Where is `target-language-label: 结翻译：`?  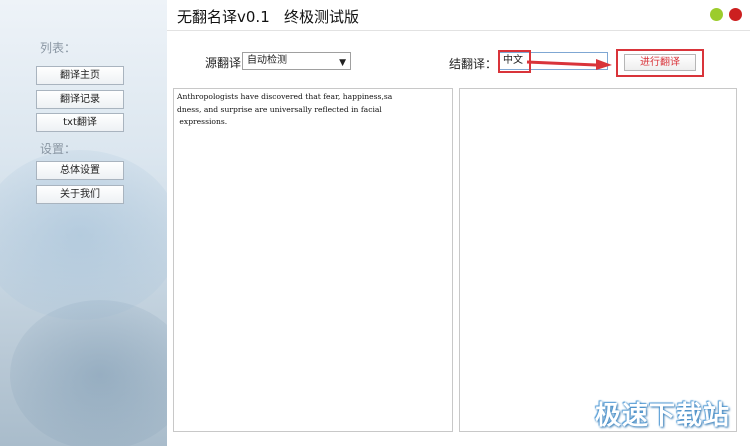
target-language-label: 结翻译： is located at coordinates (473, 64).